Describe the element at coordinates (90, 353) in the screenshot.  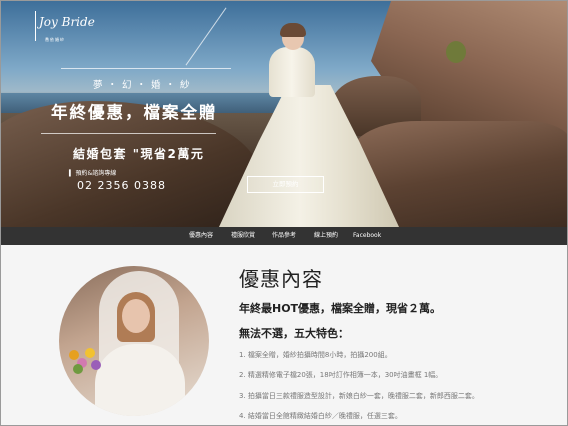
I see `flower-gold` at that location.